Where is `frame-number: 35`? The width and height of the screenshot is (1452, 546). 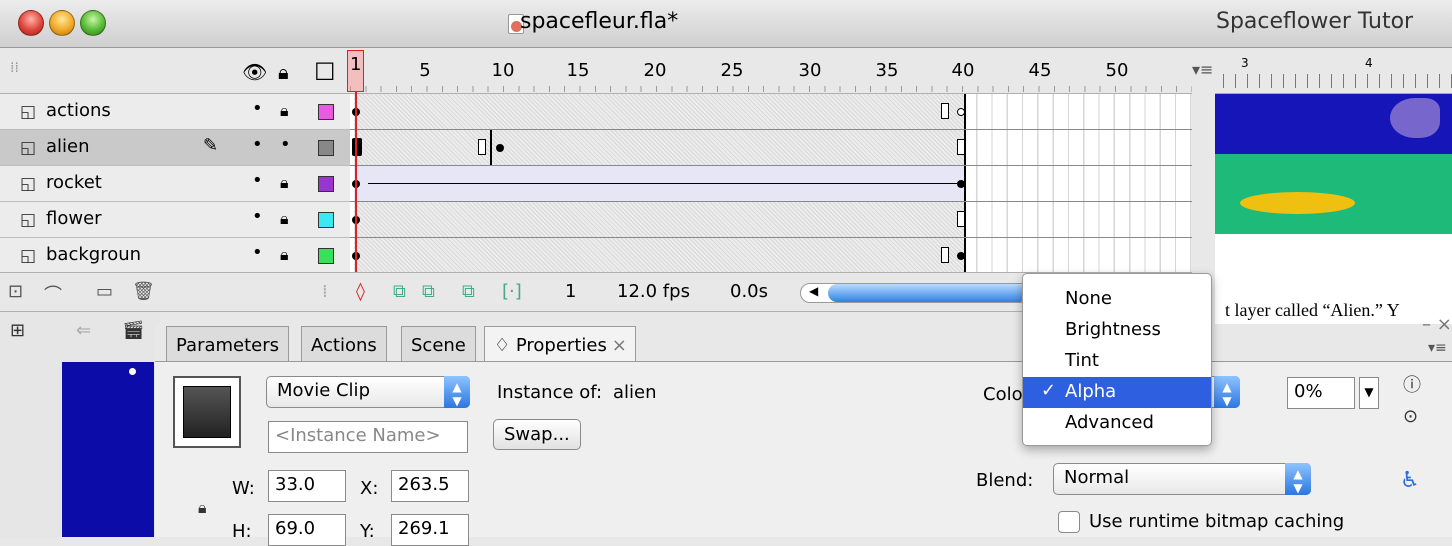 frame-number: 35 is located at coordinates (887, 70).